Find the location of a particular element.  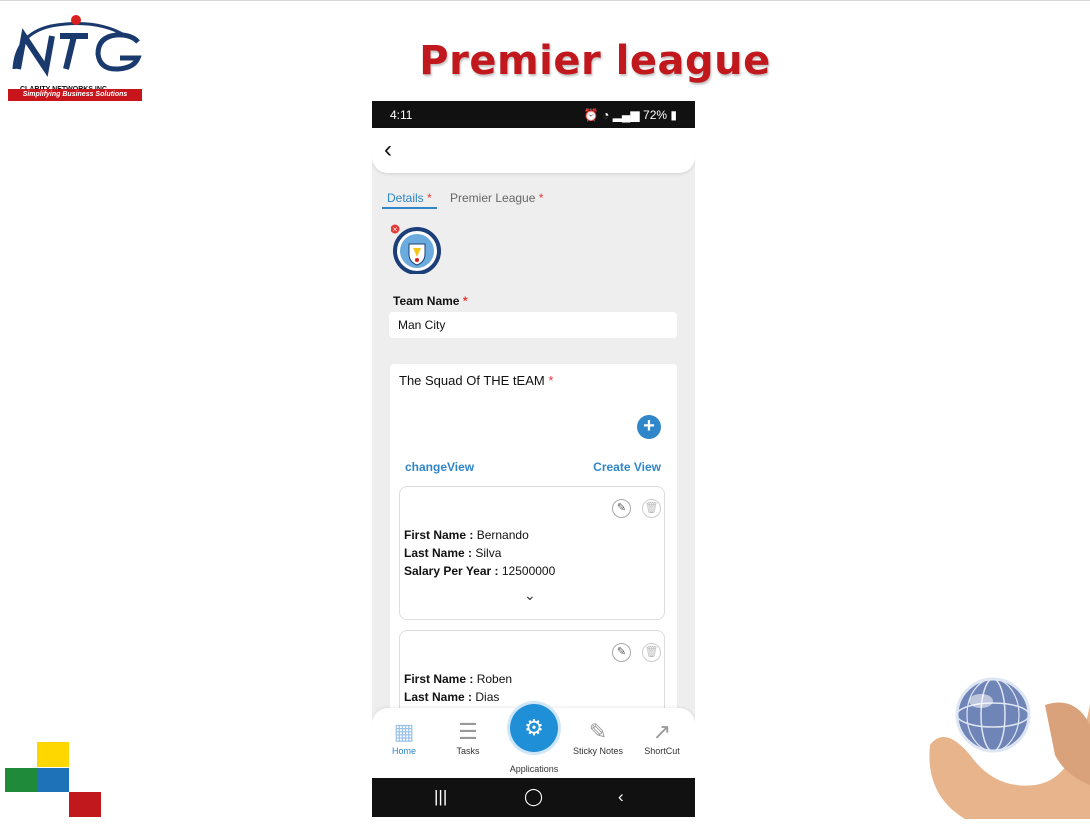

logo-tagline: Simplifying Business Solutions is located at coordinates (75, 95).